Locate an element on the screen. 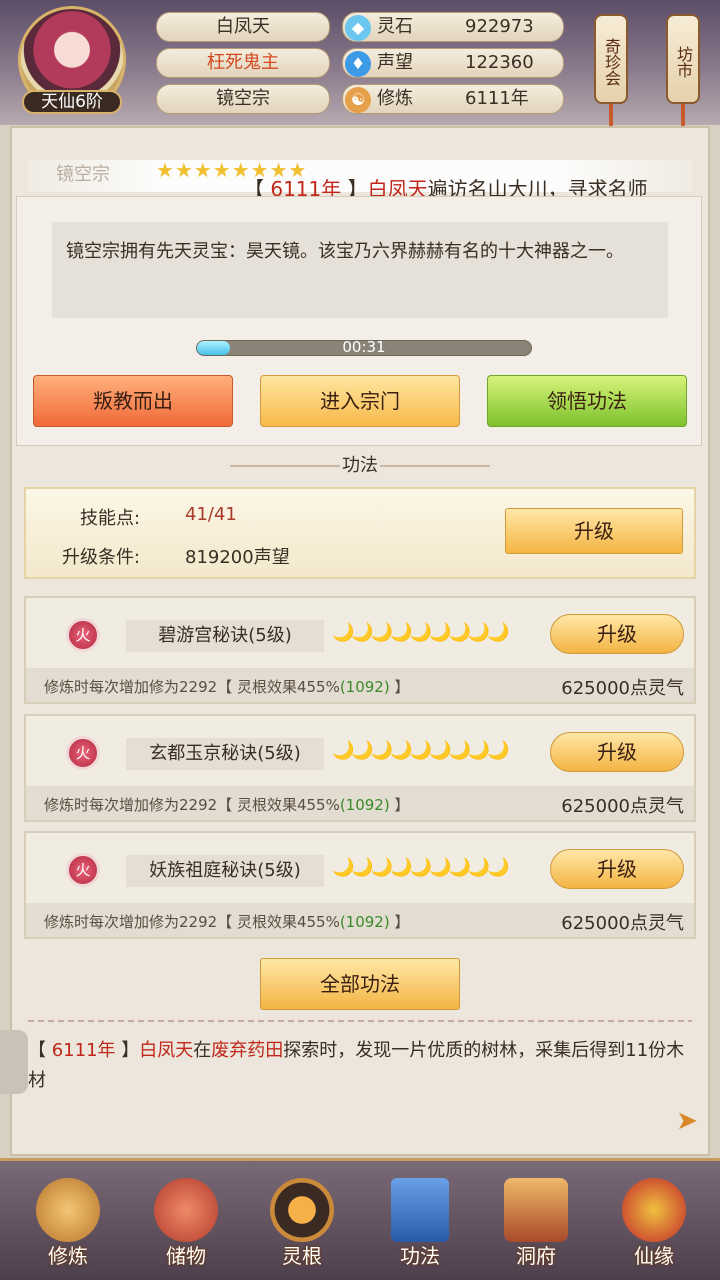 This screenshot has height=1280, width=720. log-year: 6111年 is located at coordinates (83, 1050).